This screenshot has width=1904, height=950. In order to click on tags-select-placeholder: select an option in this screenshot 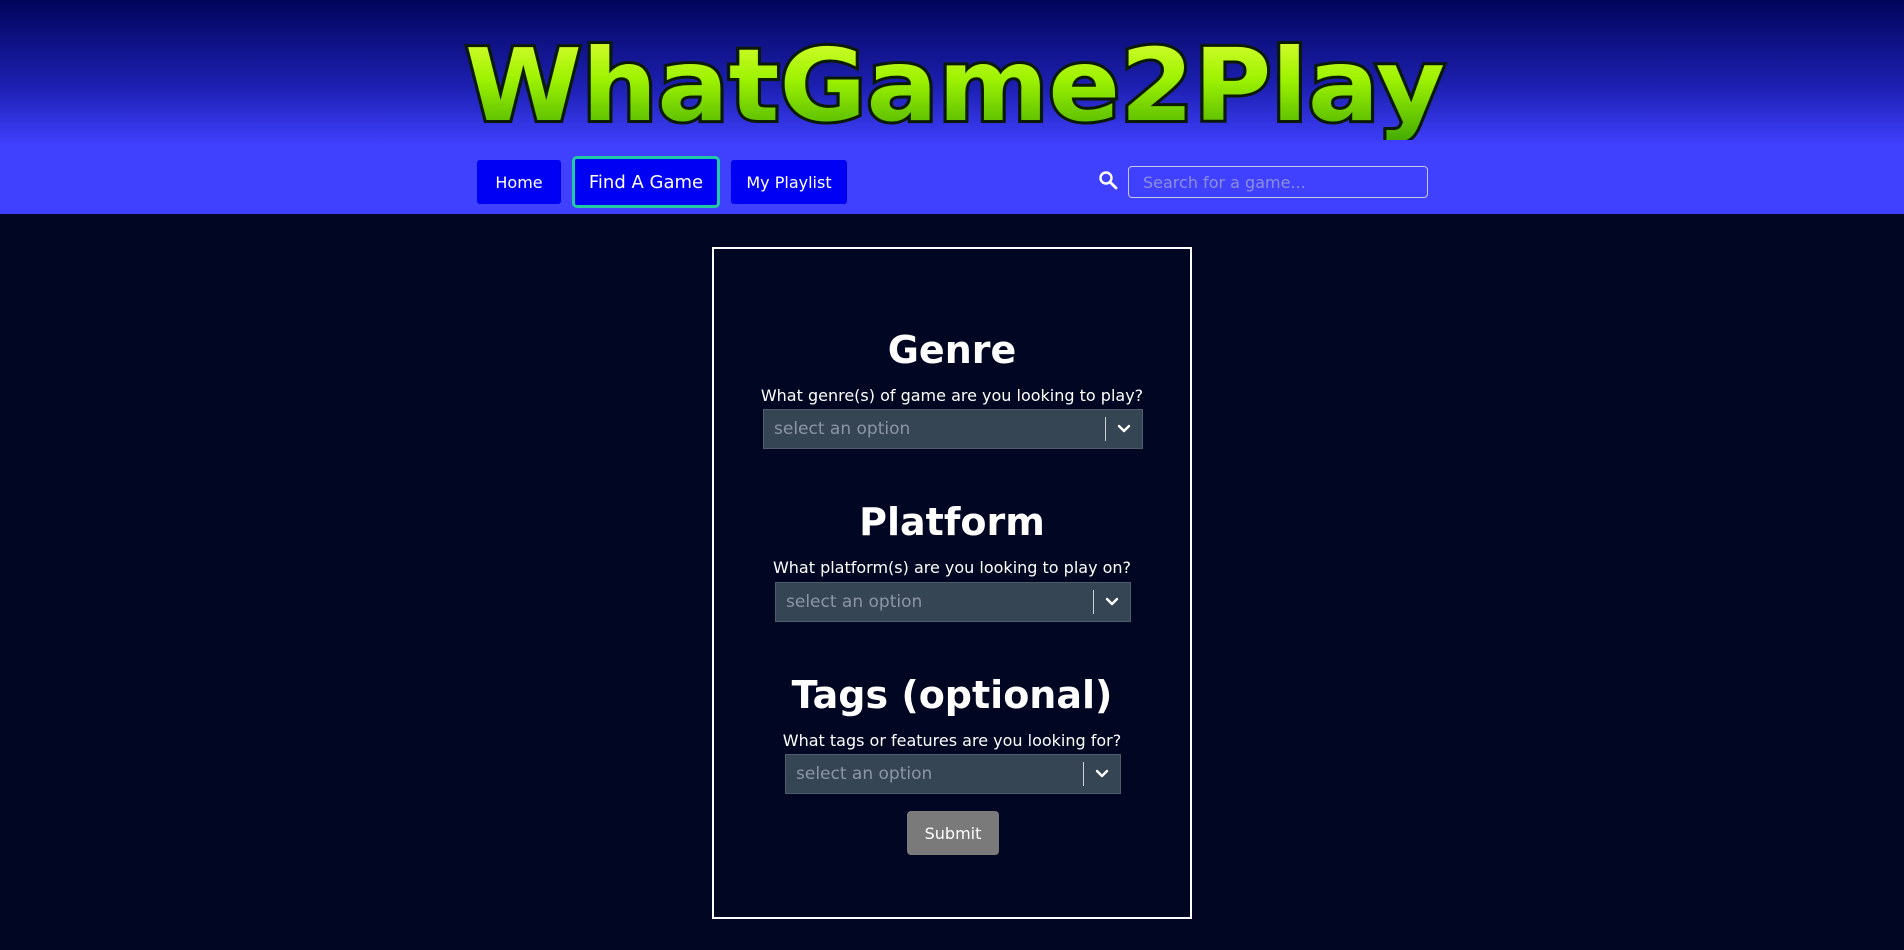, I will do `click(864, 774)`.